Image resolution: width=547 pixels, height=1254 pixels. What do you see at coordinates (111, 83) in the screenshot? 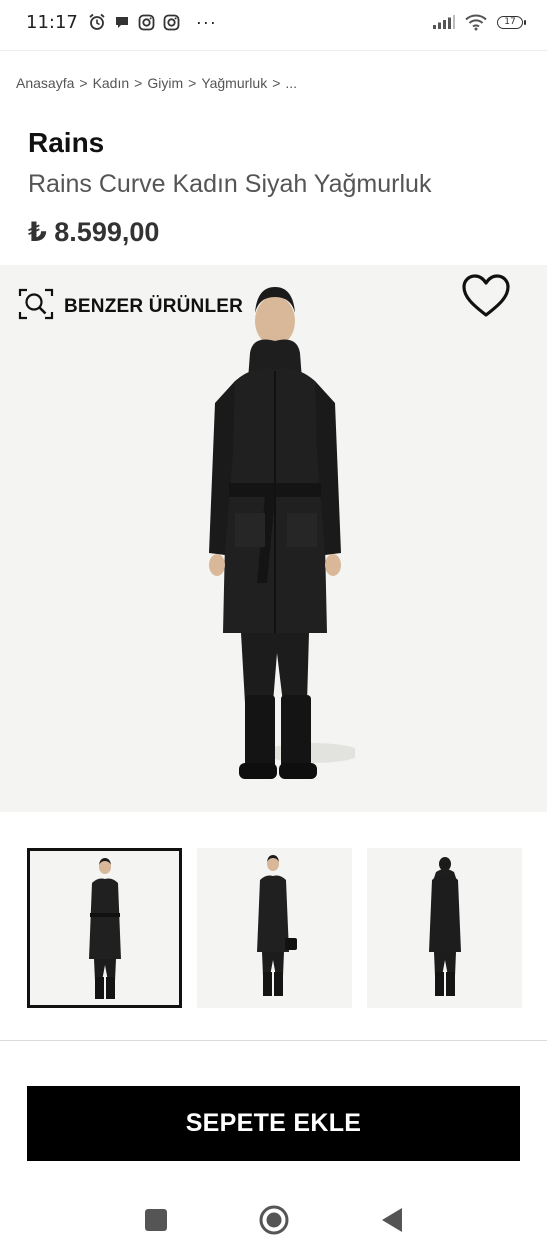
I see `breadcrumb-item-kadin: Kadın` at bounding box center [111, 83].